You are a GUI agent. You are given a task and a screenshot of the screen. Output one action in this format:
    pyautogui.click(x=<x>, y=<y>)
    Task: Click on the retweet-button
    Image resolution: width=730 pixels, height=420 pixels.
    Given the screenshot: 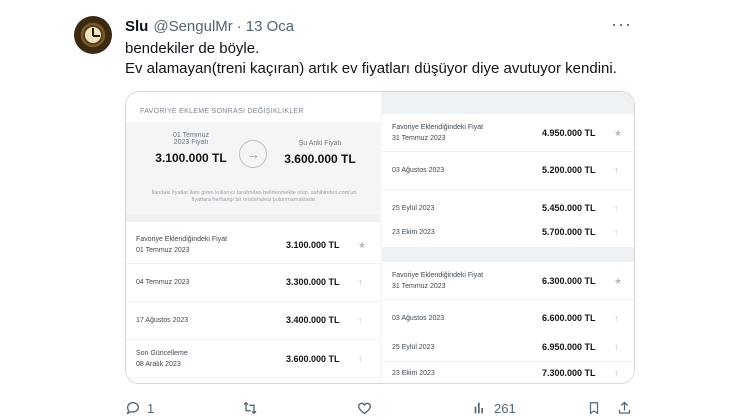 What is the action you would take?
    pyautogui.click(x=253, y=408)
    